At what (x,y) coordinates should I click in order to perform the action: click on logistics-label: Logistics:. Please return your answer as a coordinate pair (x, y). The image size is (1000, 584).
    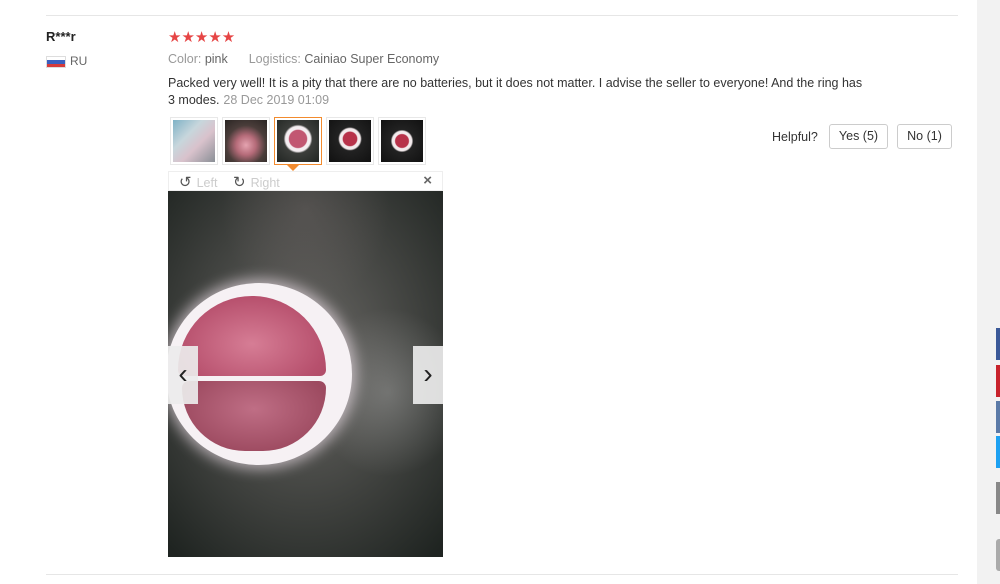
    Looking at the image, I should click on (274, 59).